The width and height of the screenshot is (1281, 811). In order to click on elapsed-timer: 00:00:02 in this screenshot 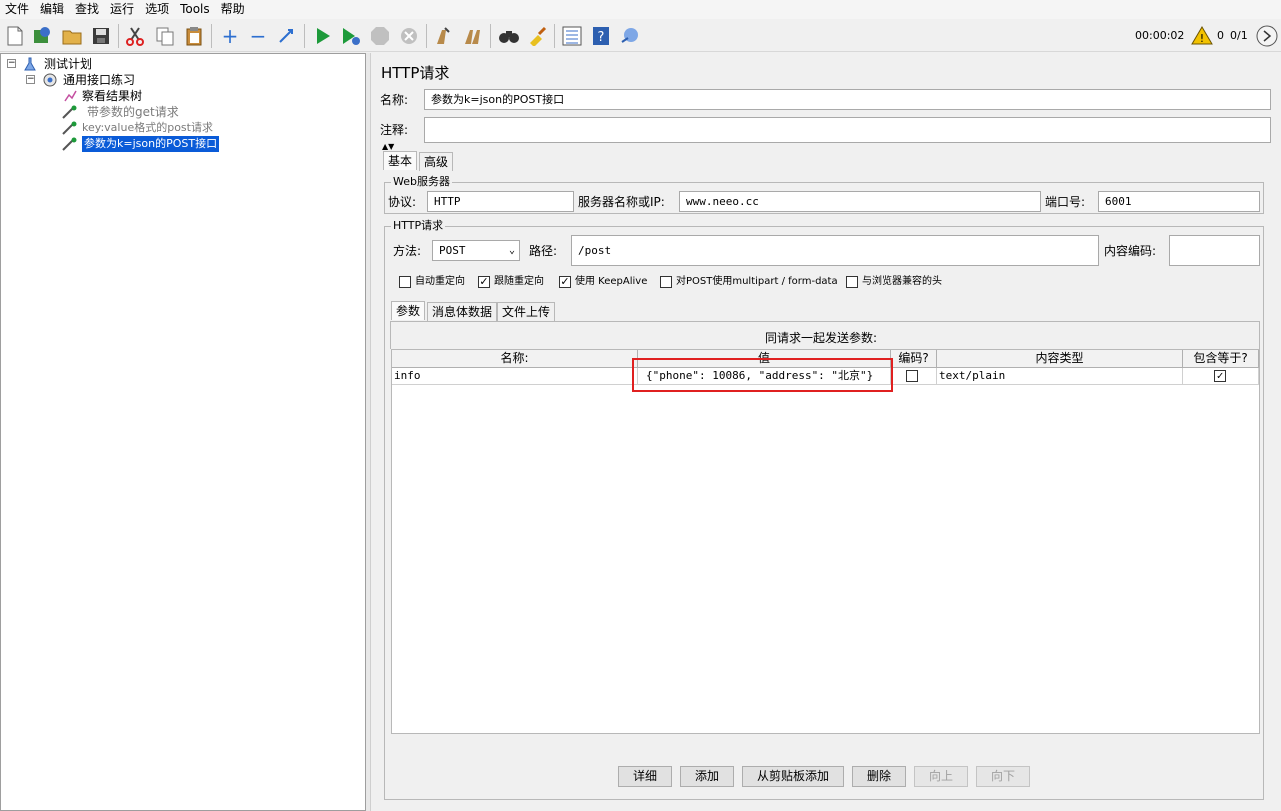, I will do `click(1160, 35)`.